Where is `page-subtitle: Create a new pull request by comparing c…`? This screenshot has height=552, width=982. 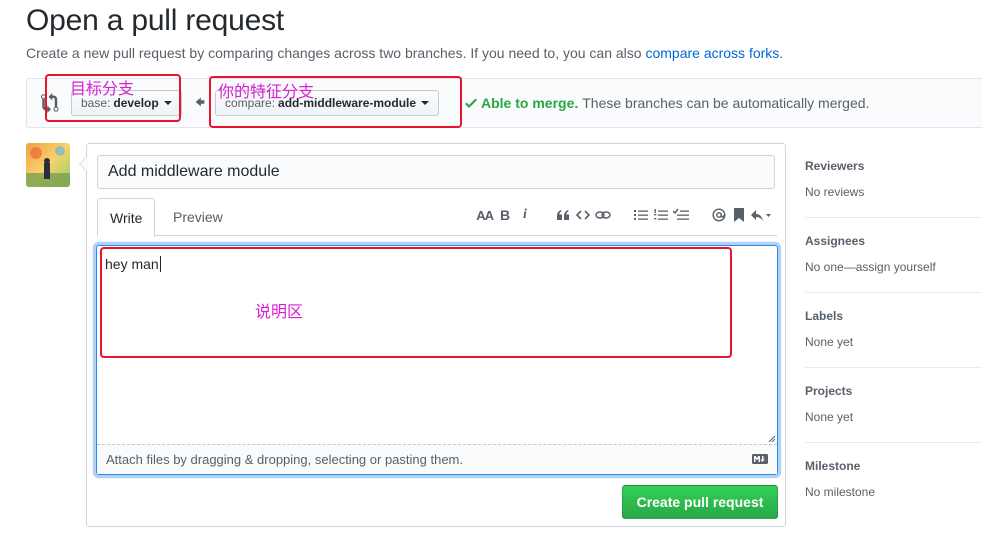 page-subtitle: Create a new pull request by comparing c… is located at coordinates (404, 53).